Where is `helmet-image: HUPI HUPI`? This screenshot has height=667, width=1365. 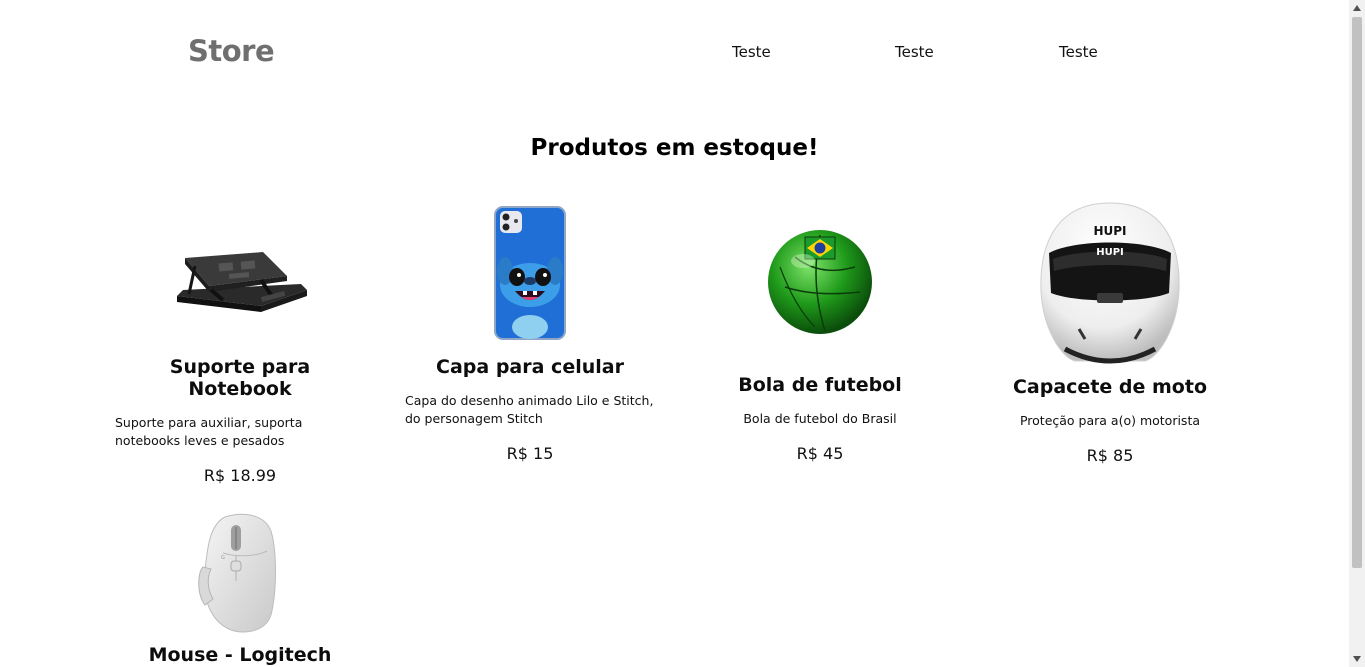 helmet-image: HUPI HUPI is located at coordinates (1110, 283).